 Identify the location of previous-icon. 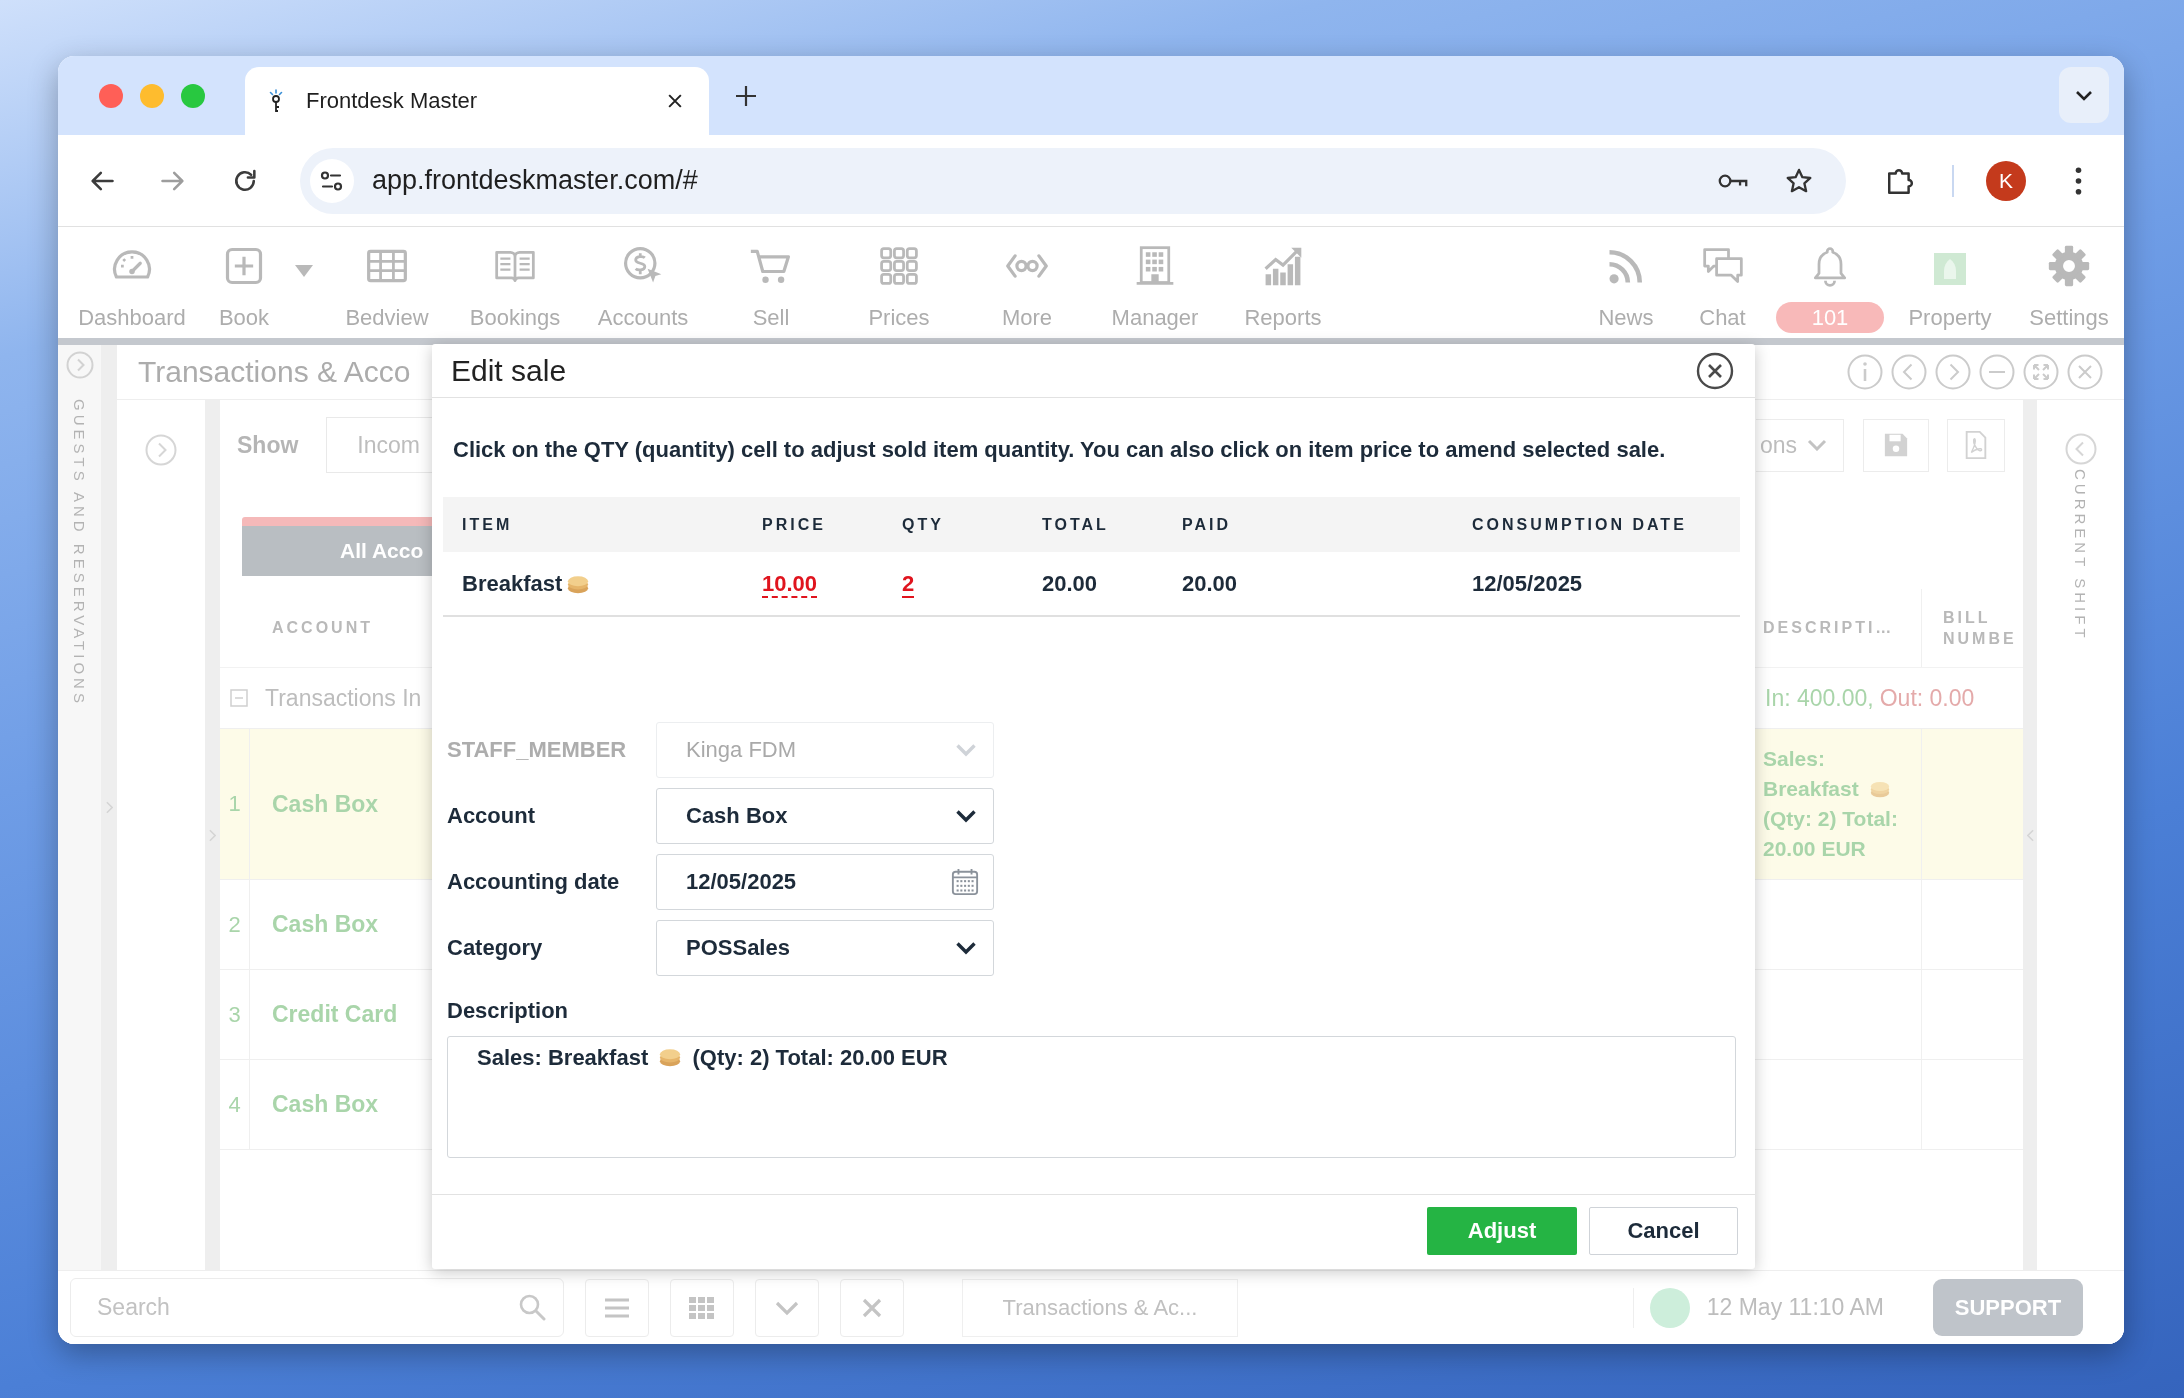
(1909, 372).